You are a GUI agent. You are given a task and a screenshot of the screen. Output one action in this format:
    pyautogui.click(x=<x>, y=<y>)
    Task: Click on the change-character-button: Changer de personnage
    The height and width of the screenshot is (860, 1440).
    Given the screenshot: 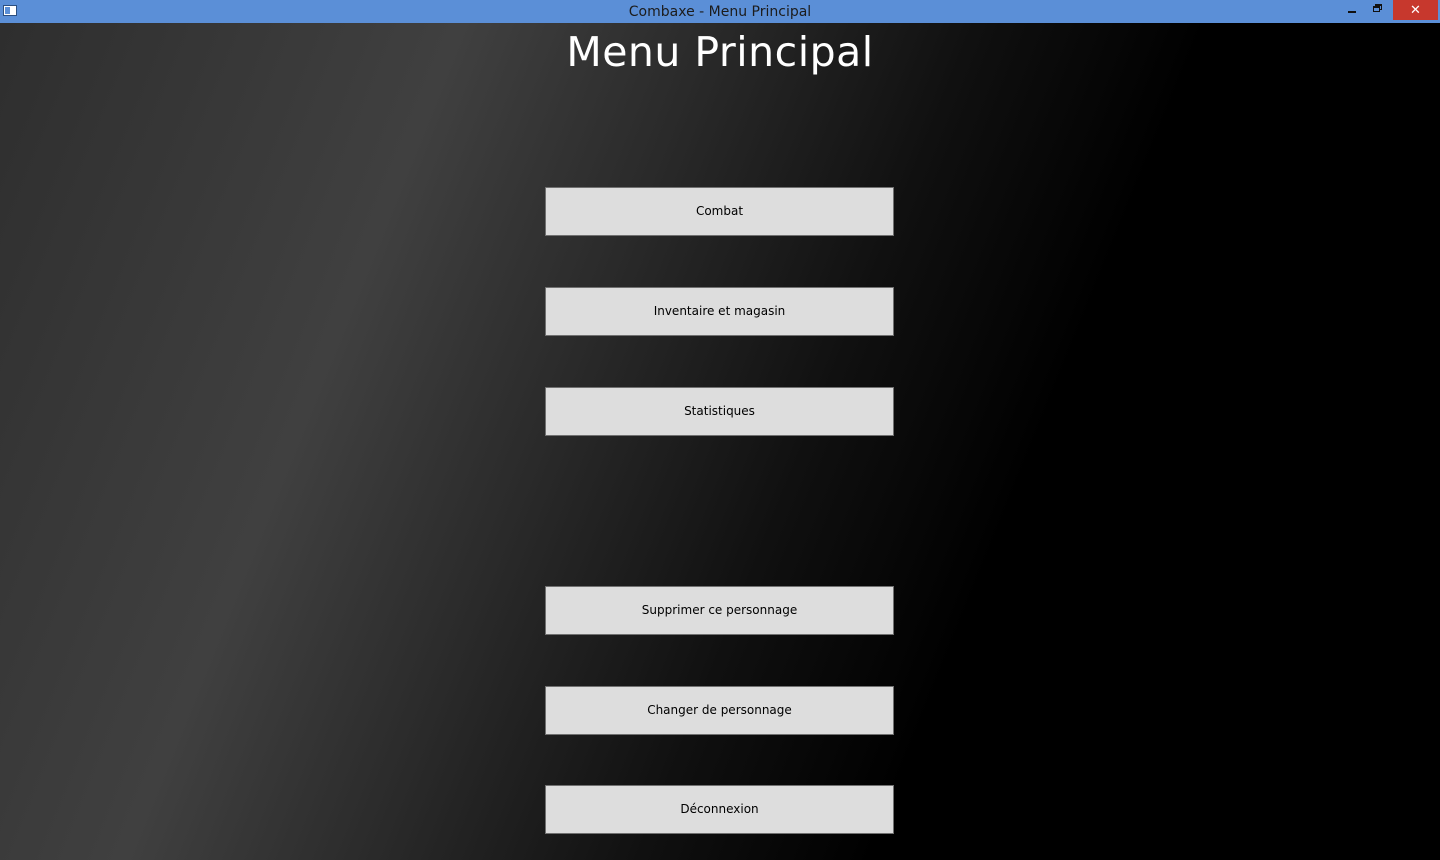 What is the action you would take?
    pyautogui.click(x=719, y=710)
    